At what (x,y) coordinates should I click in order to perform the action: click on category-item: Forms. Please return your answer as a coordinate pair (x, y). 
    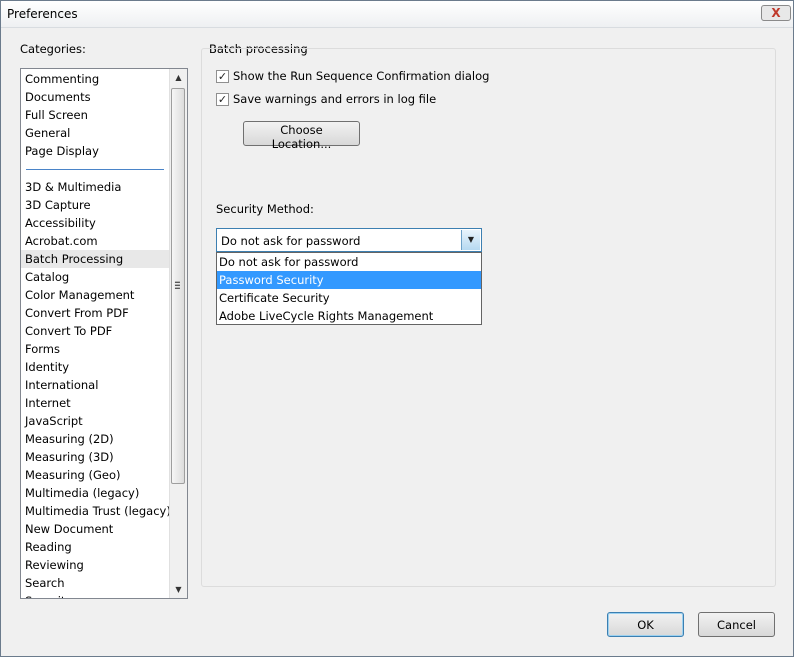
    Looking at the image, I should click on (42, 349).